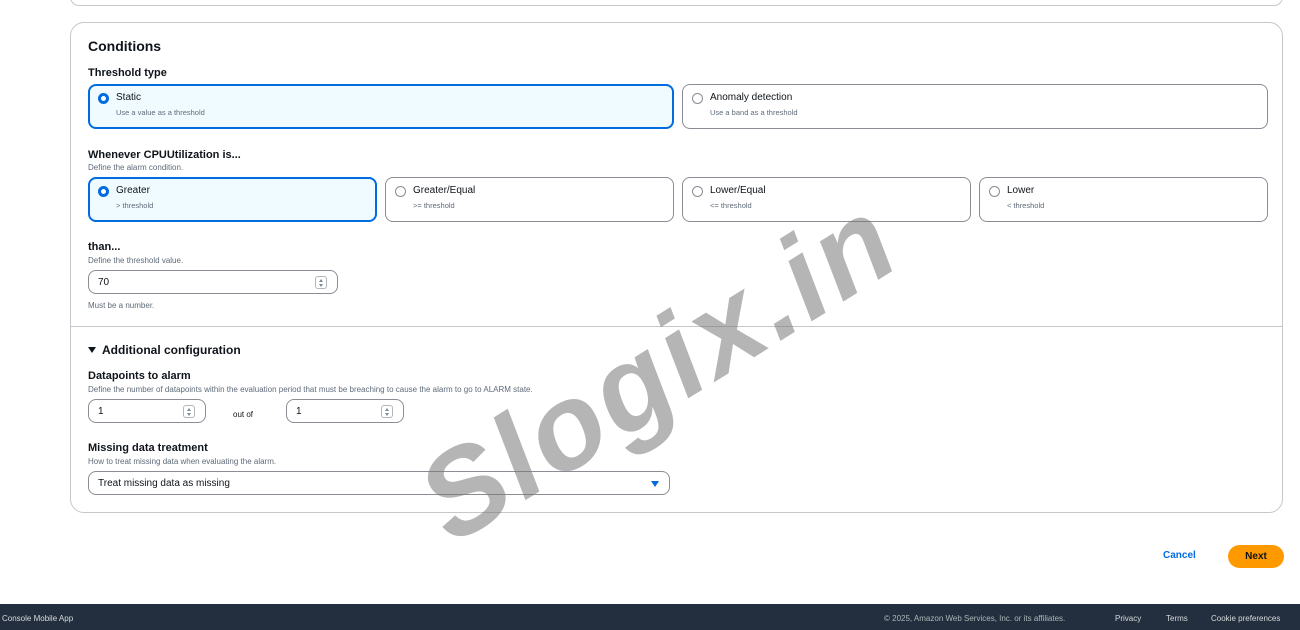 The width and height of the screenshot is (1300, 630). I want to click on conditions-title: Conditions, so click(125, 46).